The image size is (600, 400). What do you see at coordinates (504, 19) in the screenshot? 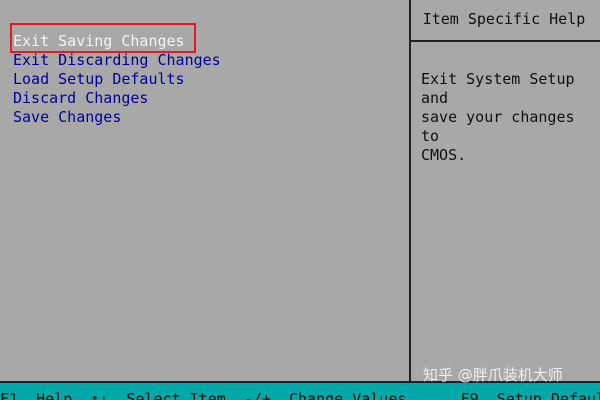
I see `help-panel-title: Item Specific Help` at bounding box center [504, 19].